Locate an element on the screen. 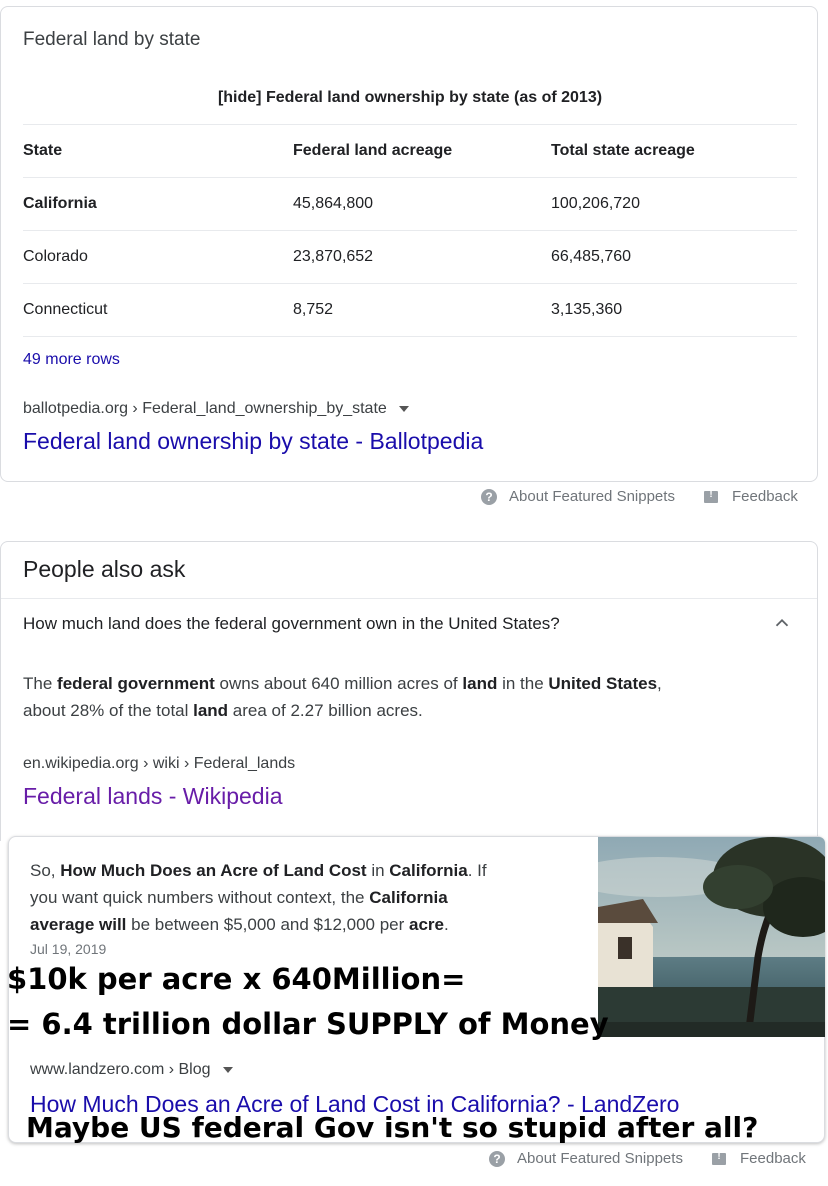 Image resolution: width=828 pixels, height=1186 pixels. answer-text: The is located at coordinates (40, 683).